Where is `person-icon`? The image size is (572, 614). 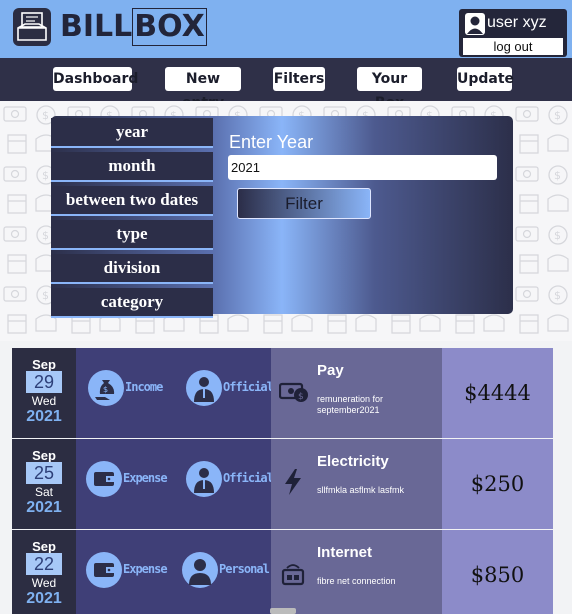 person-icon is located at coordinates (200, 570).